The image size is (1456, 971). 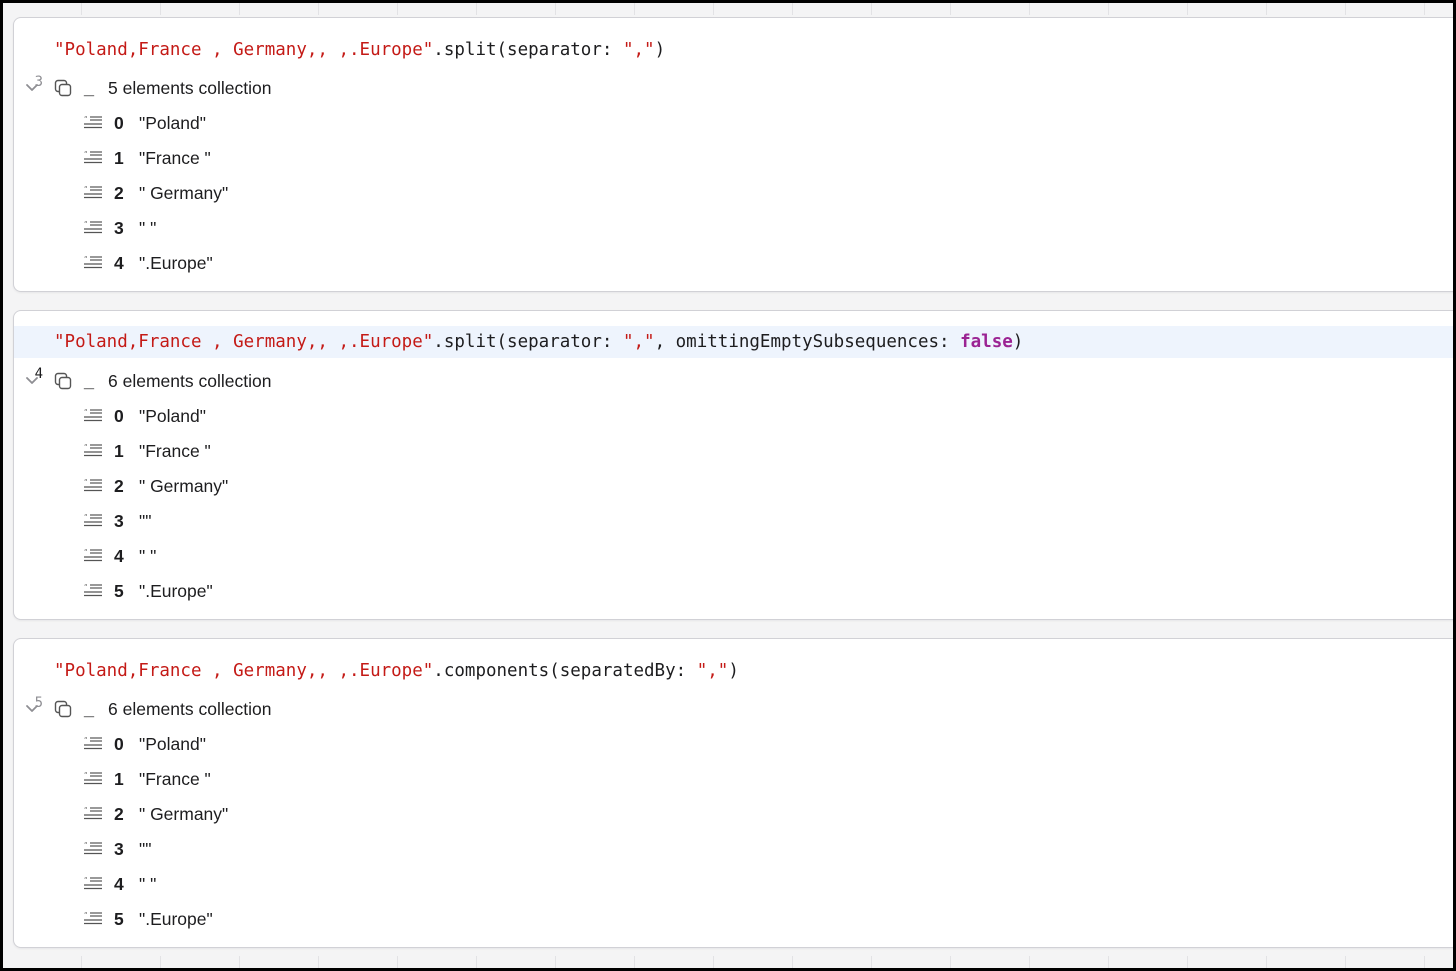 What do you see at coordinates (986, 342) in the screenshot?
I see `keyword-false: false` at bounding box center [986, 342].